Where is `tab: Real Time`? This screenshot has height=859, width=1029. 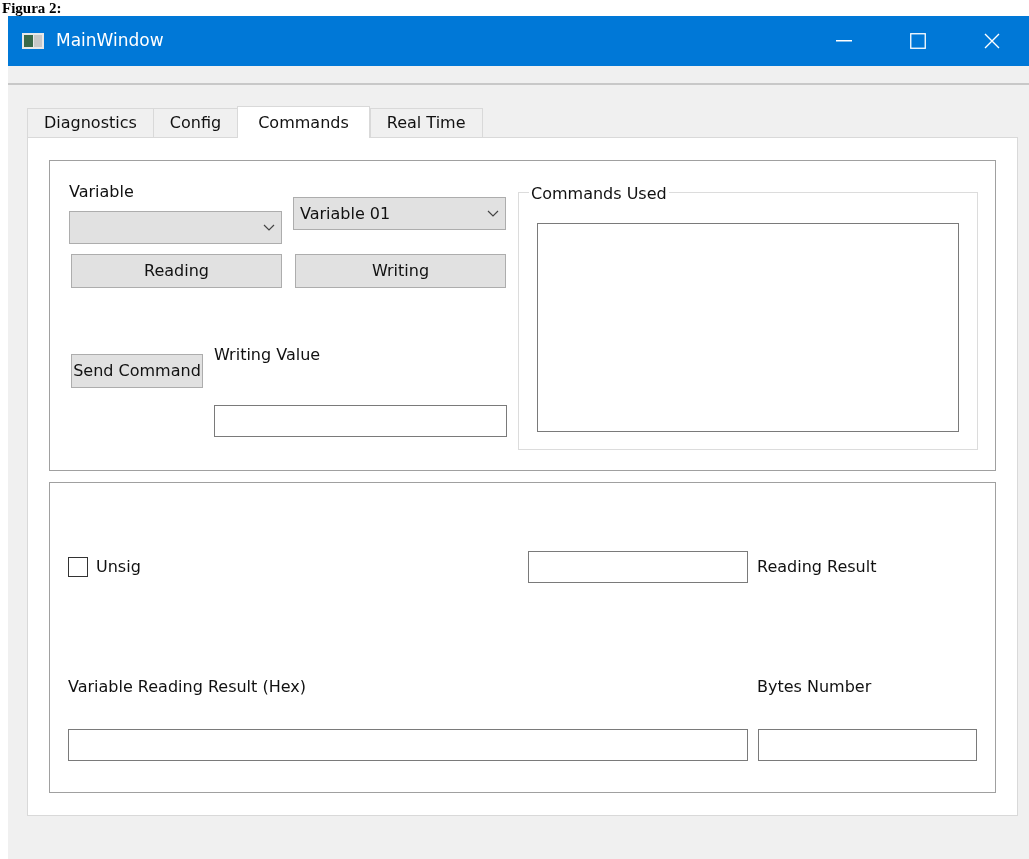
tab: Real Time is located at coordinates (426, 122).